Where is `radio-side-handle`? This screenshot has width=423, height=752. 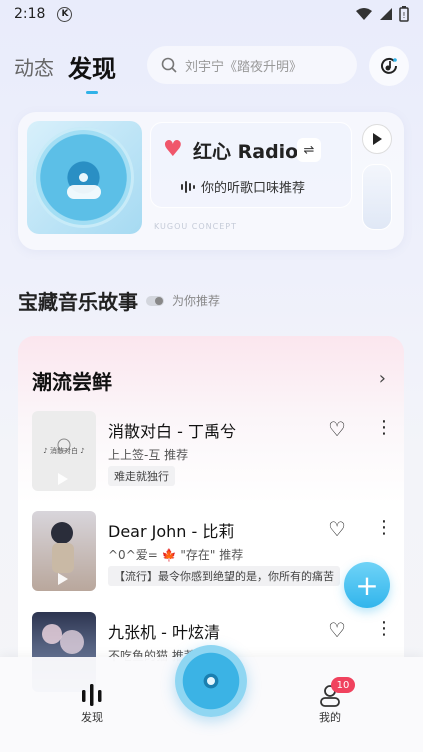
radio-side-handle is located at coordinates (377, 197).